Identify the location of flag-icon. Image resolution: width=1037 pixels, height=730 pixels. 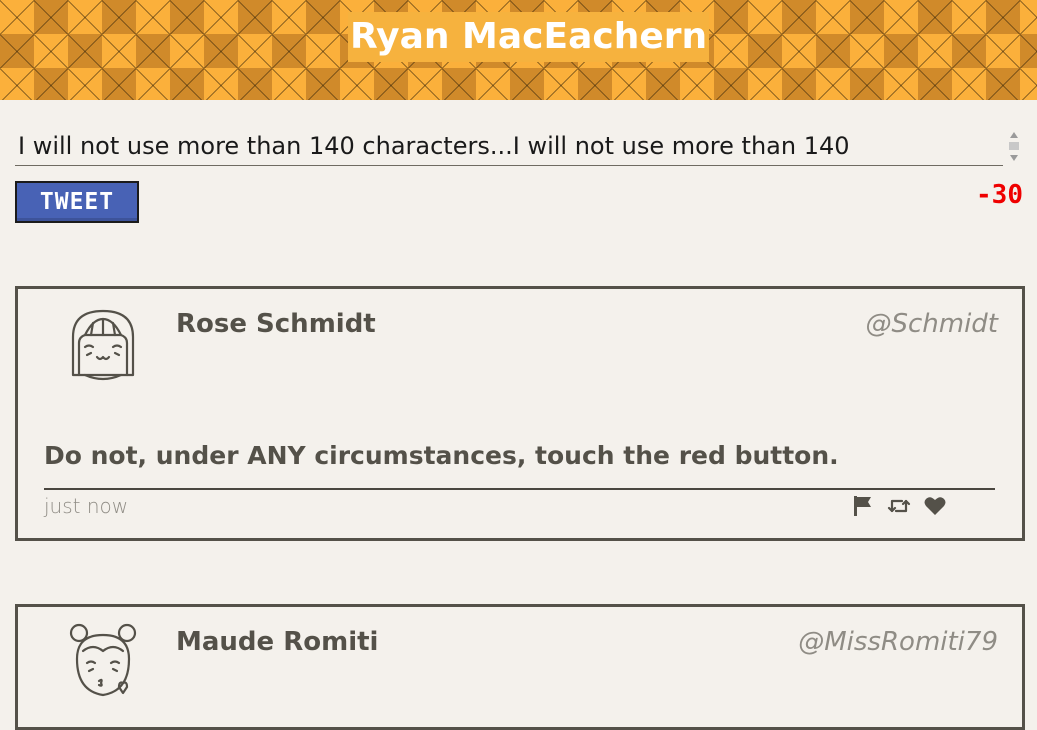
(863, 506).